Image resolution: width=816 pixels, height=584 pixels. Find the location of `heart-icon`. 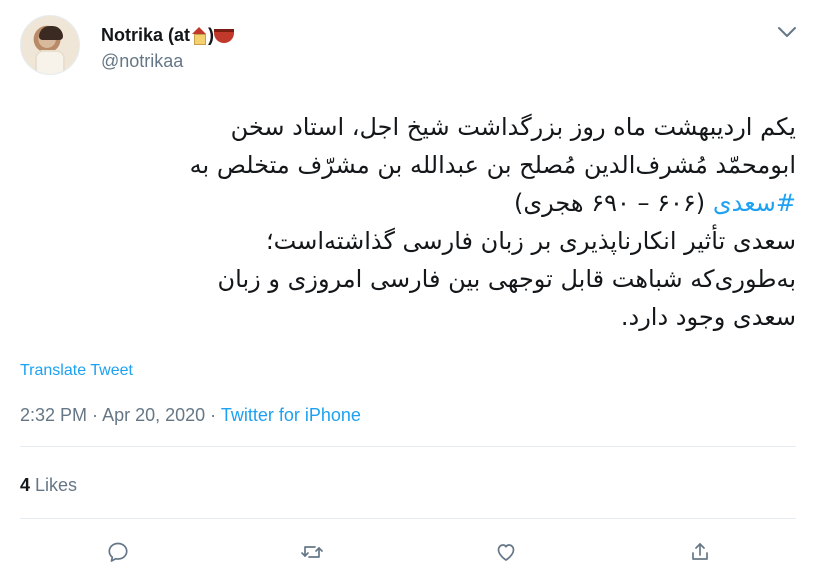

heart-icon is located at coordinates (506, 552).